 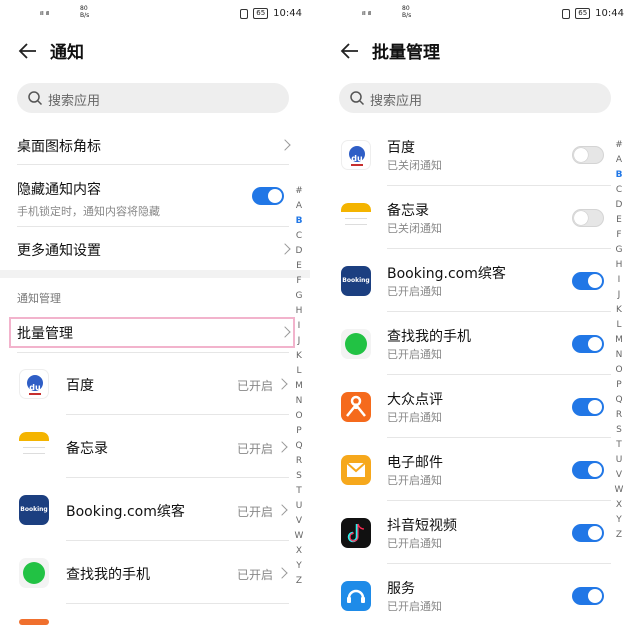 I want to click on email-icon, so click(x=356, y=470).